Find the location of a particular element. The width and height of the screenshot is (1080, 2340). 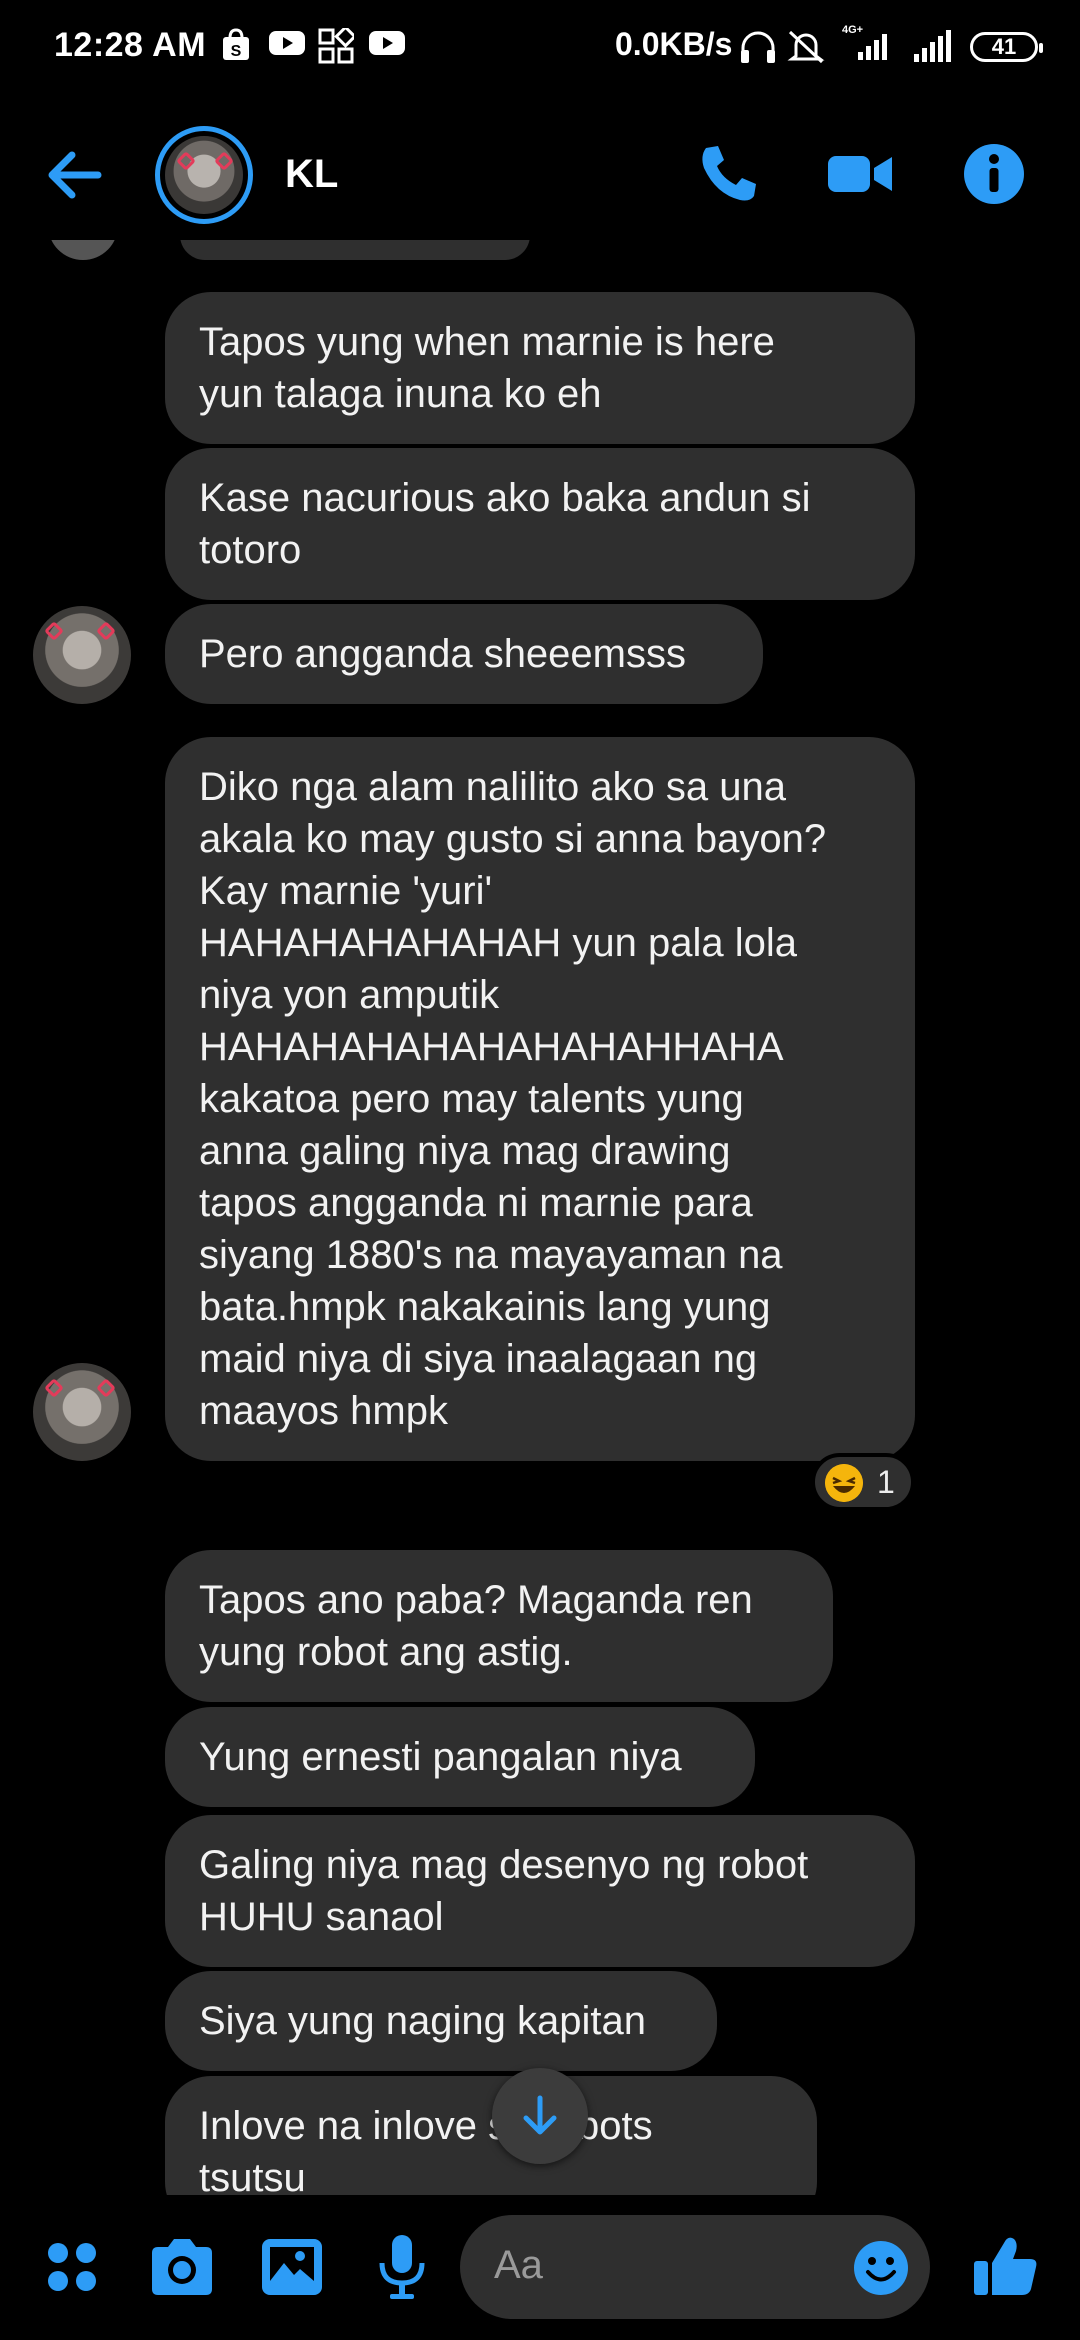

gallery-icon is located at coordinates (292, 2267).